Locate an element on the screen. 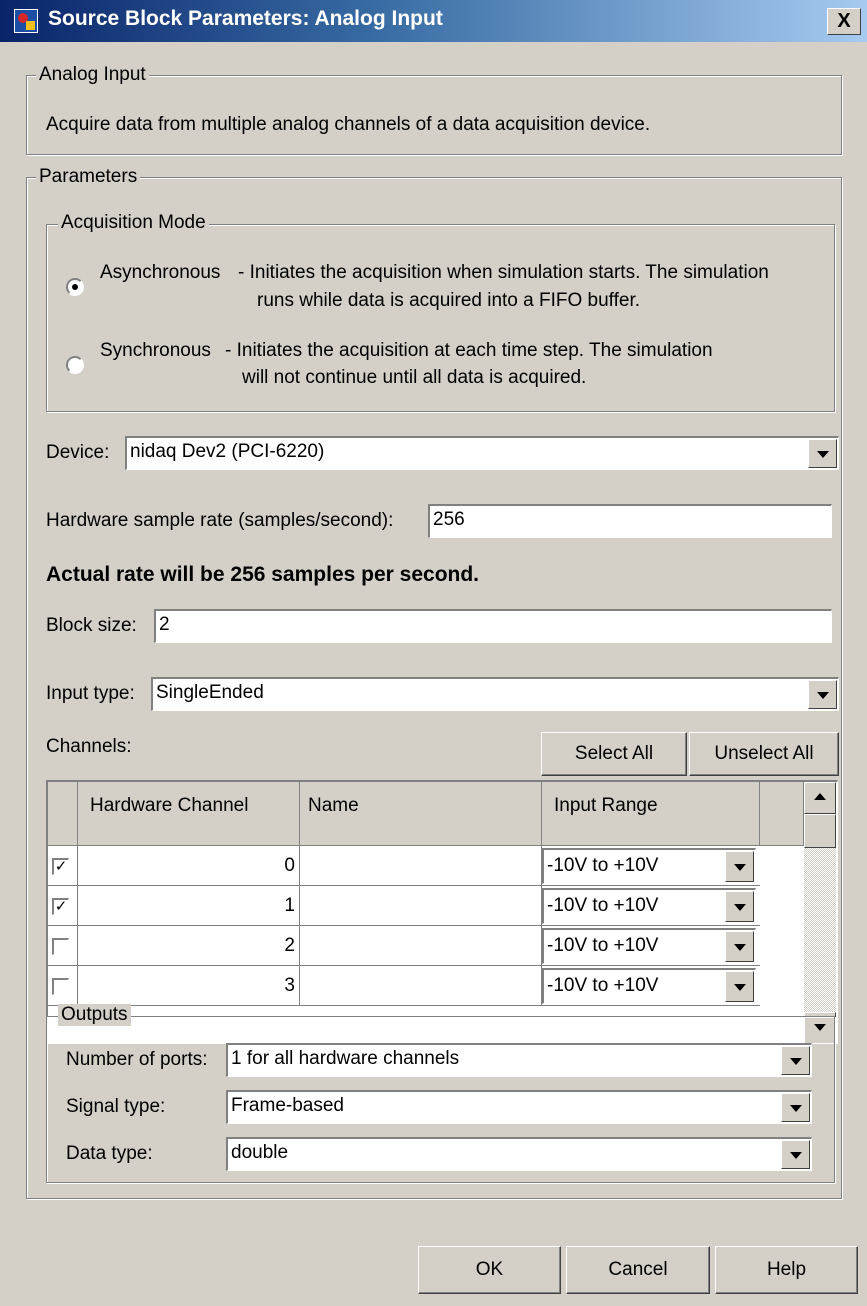 The image size is (867, 1306). ports-value: 1 for all hardware channels is located at coordinates (345, 1058).